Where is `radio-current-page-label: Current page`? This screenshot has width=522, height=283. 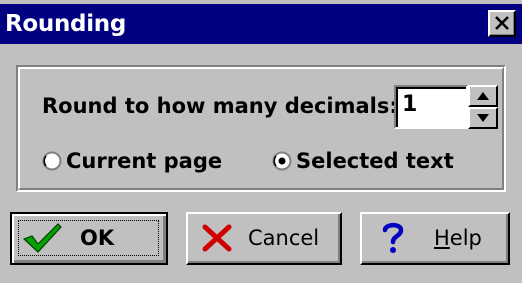 radio-current-page-label: Current page is located at coordinates (144, 161).